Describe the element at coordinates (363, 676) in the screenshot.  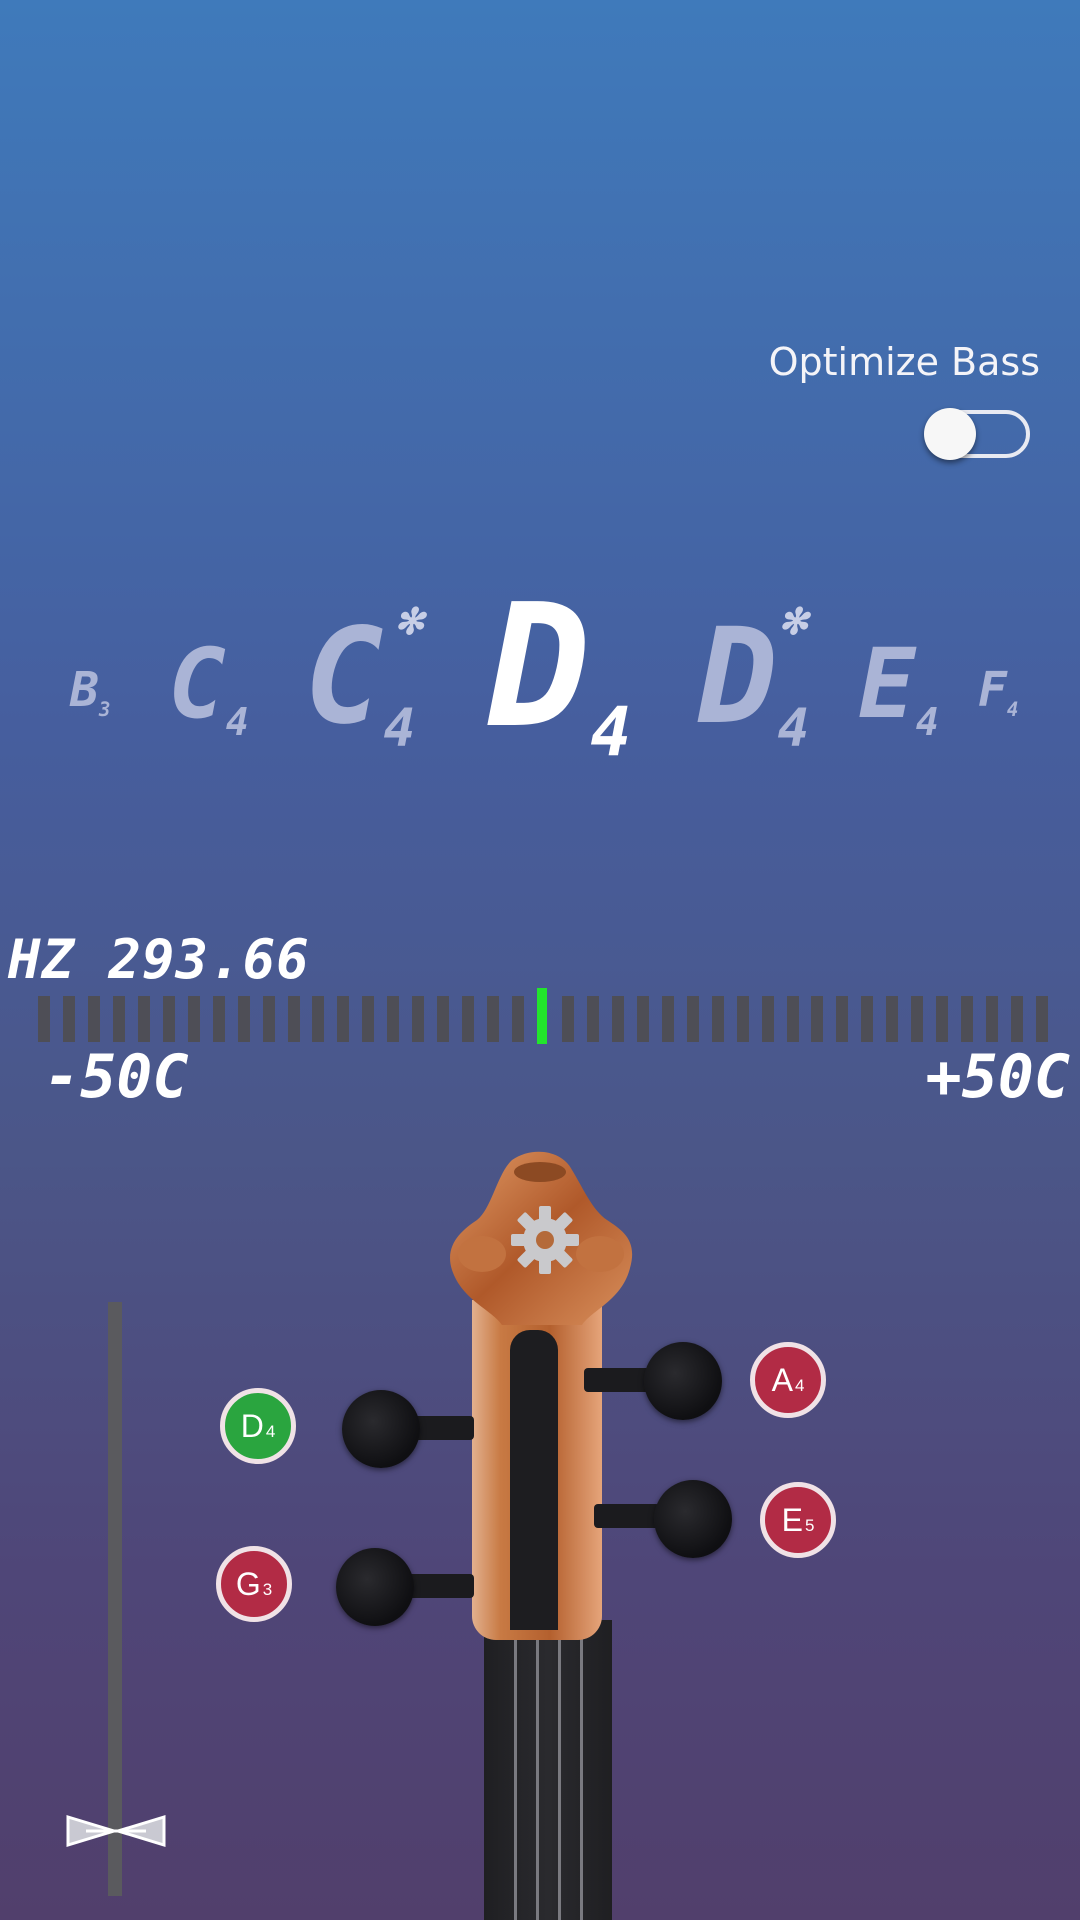
I see `note-c-sharp-4: C4 ✻` at that location.